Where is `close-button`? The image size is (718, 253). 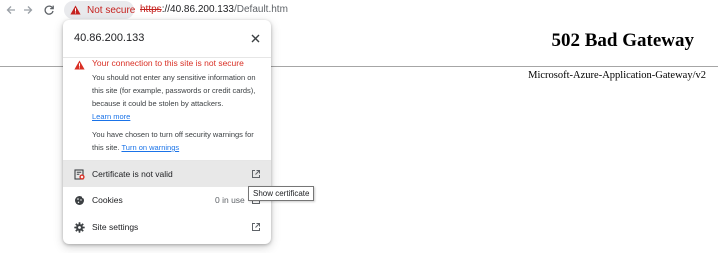 close-button is located at coordinates (255, 38).